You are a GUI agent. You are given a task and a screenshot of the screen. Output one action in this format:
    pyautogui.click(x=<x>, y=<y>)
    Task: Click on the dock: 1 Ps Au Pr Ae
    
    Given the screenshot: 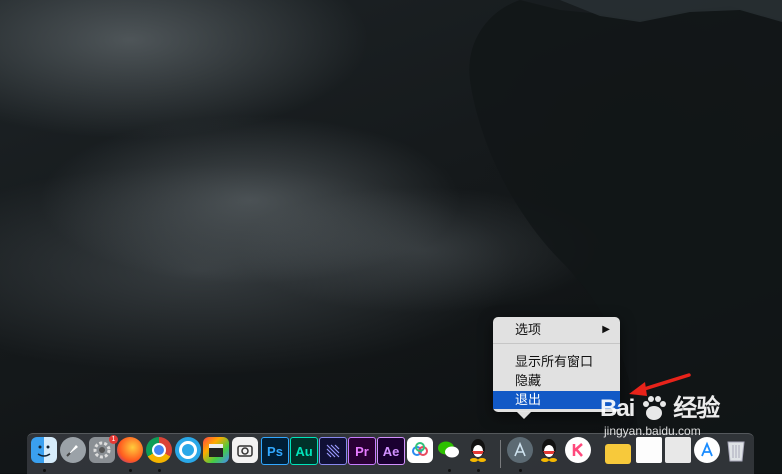 What is the action you would take?
    pyautogui.click(x=390, y=453)
    